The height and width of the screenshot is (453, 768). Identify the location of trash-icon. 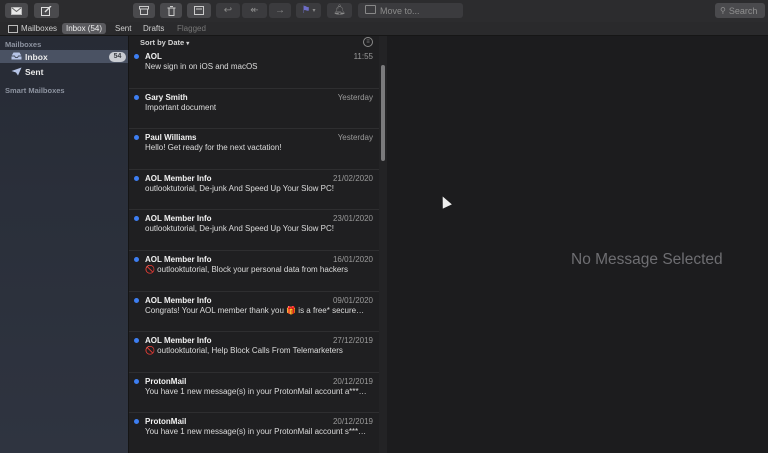
(171, 10).